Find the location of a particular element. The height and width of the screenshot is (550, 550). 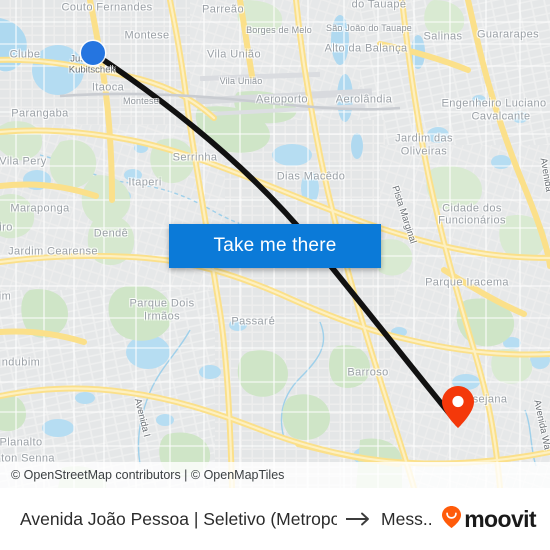

take-me-there-button: Take me there is located at coordinates (275, 246).